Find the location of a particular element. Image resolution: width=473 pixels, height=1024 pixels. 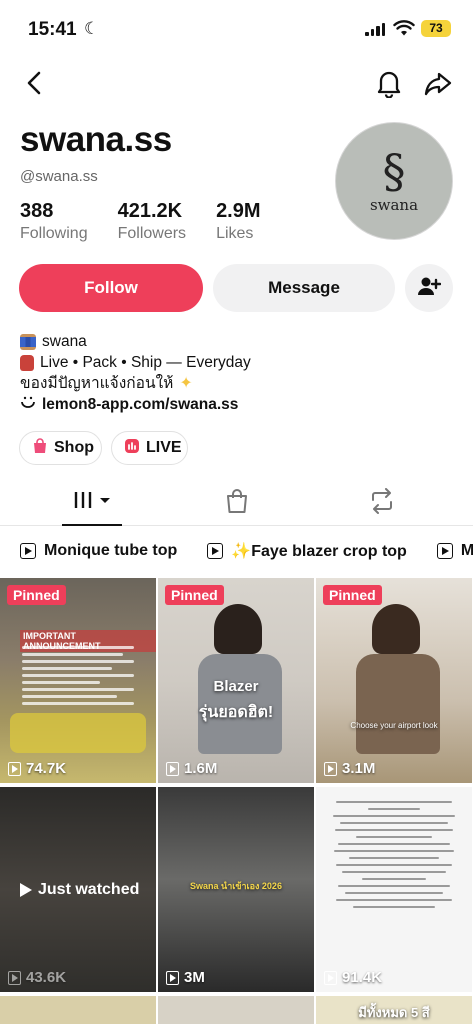

playlist-label: M is located at coordinates (466, 550).